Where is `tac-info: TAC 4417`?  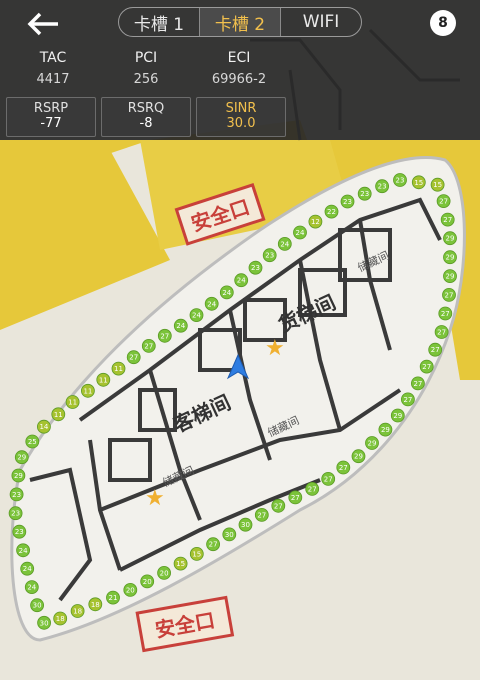
tac-info: TAC 4417 is located at coordinates (53, 68).